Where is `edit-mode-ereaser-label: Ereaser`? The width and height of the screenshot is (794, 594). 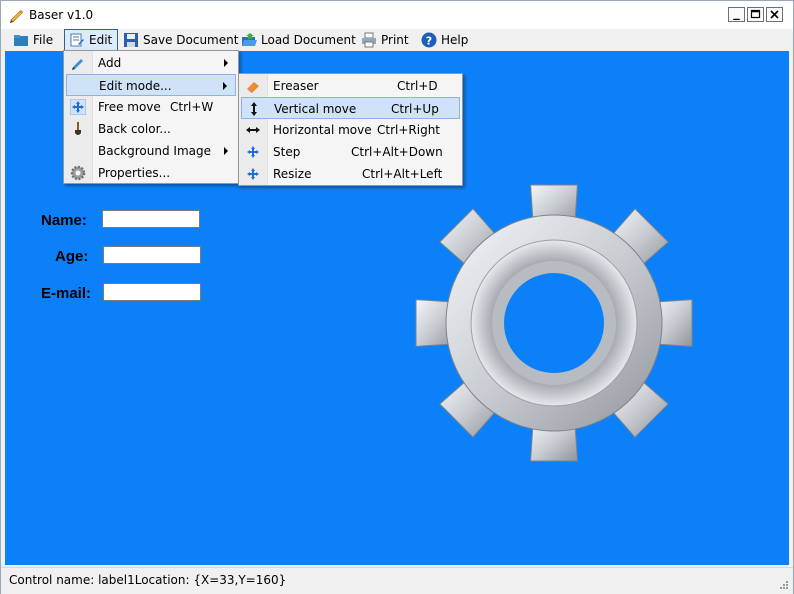
edit-mode-ereaser-label: Ereaser is located at coordinates (296, 86).